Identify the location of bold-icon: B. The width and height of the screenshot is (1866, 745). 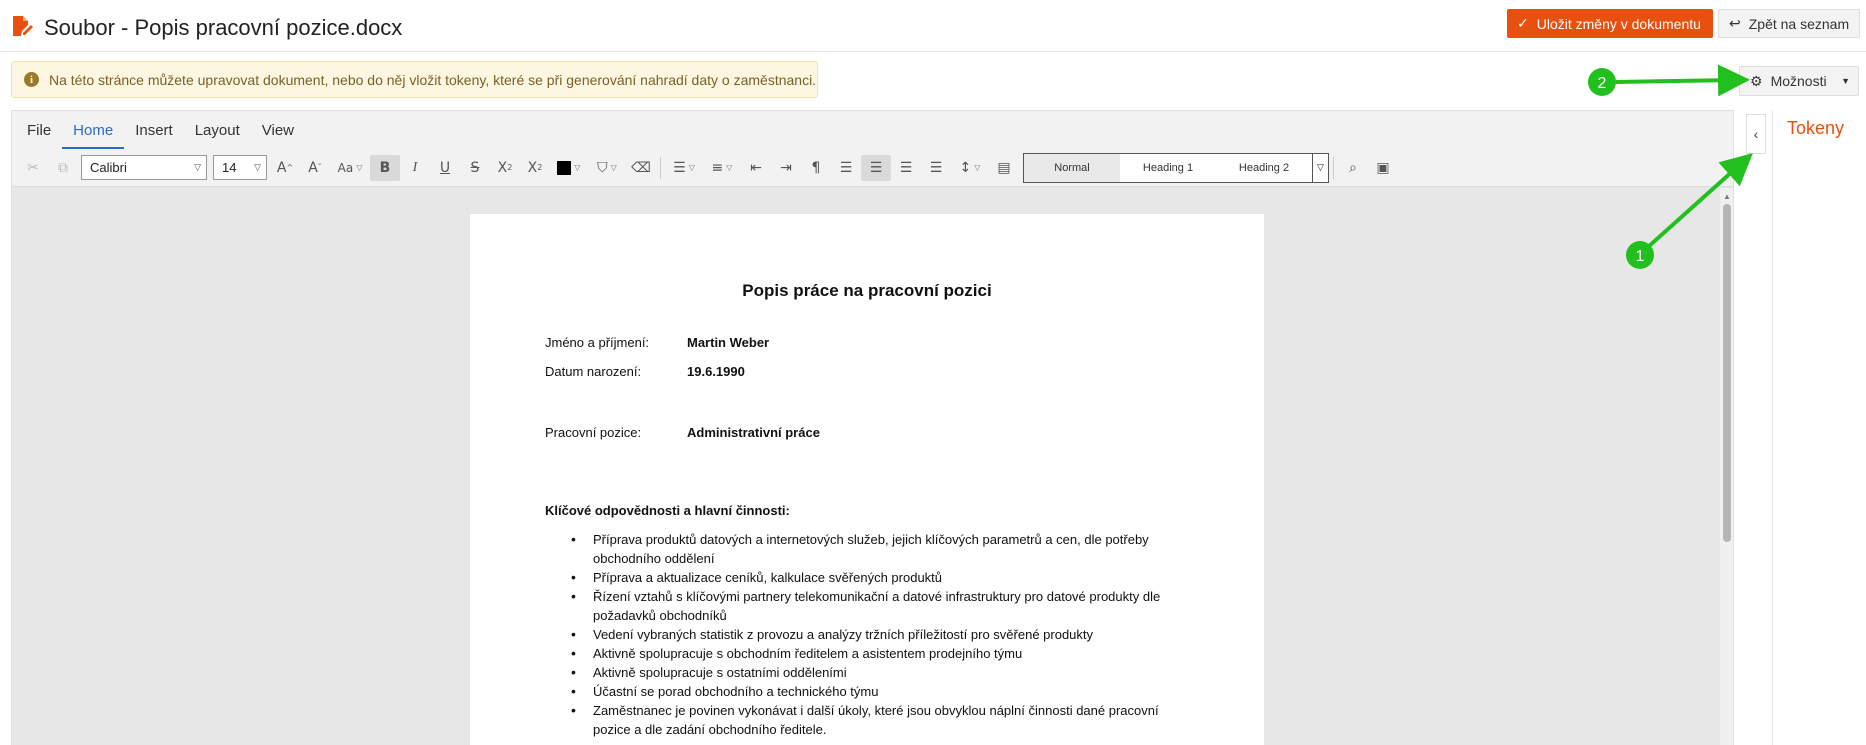
(385, 167).